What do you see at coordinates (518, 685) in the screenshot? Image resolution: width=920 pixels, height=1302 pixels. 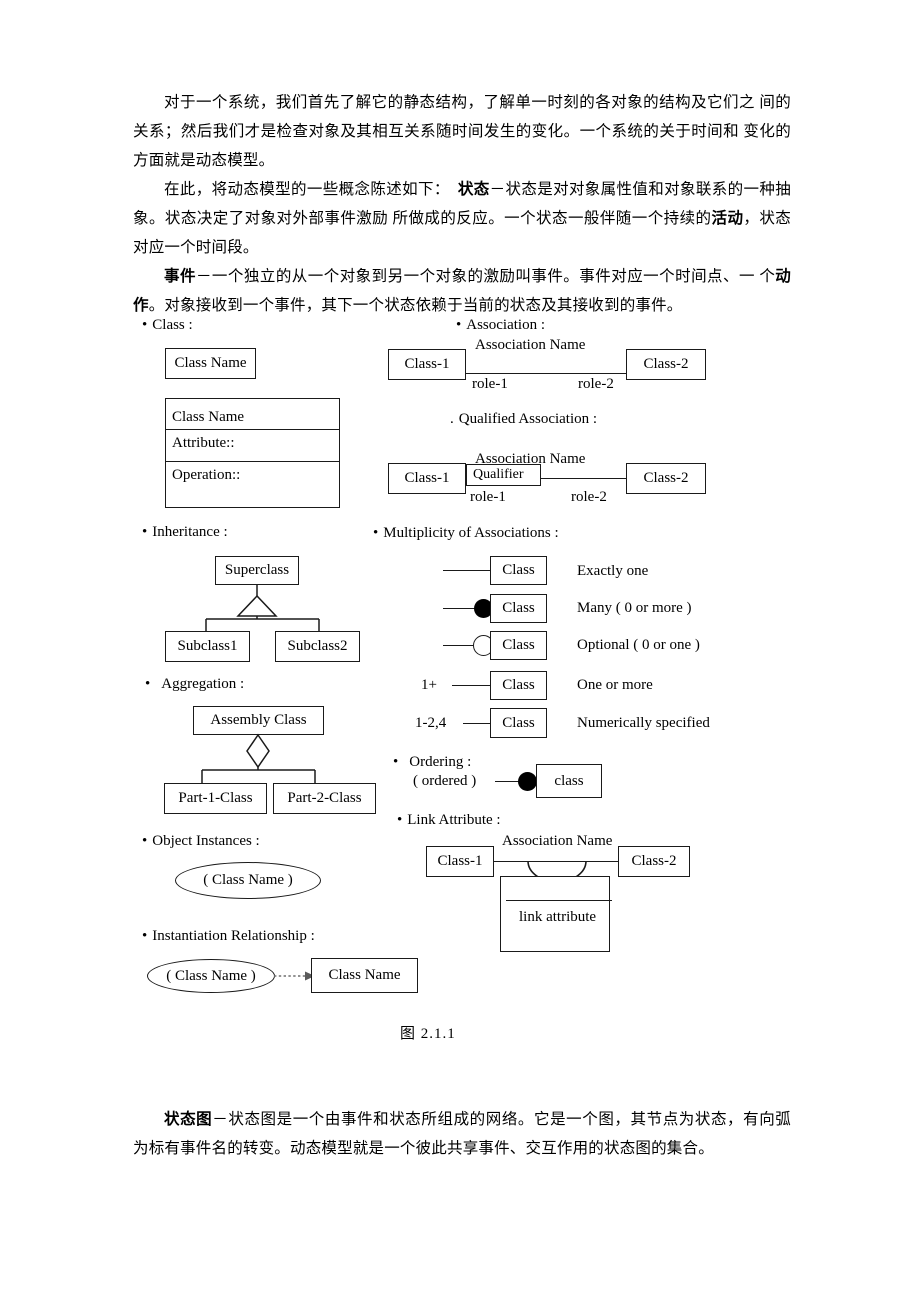 I see `multiplicity-box-4: Class` at bounding box center [518, 685].